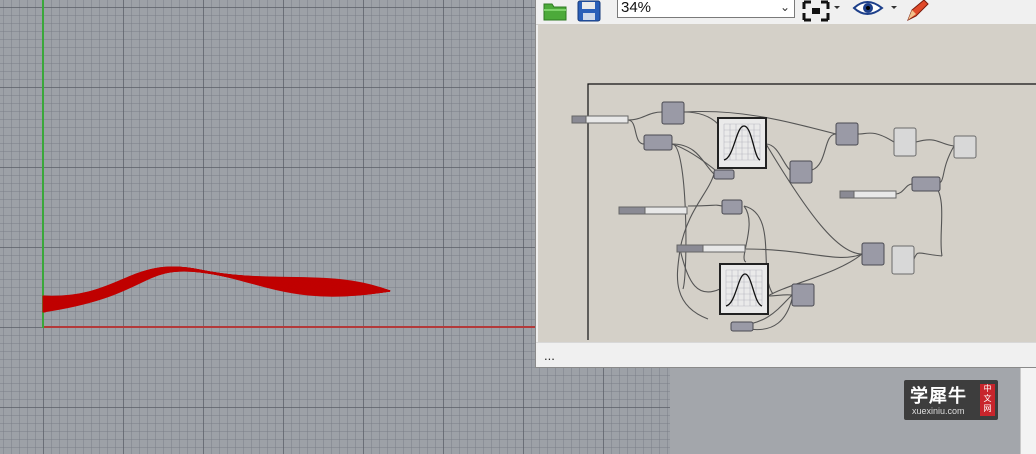 Image resolution: width=1036 pixels, height=454 pixels. I want to click on zoom-level-value: 34%, so click(636, 8).